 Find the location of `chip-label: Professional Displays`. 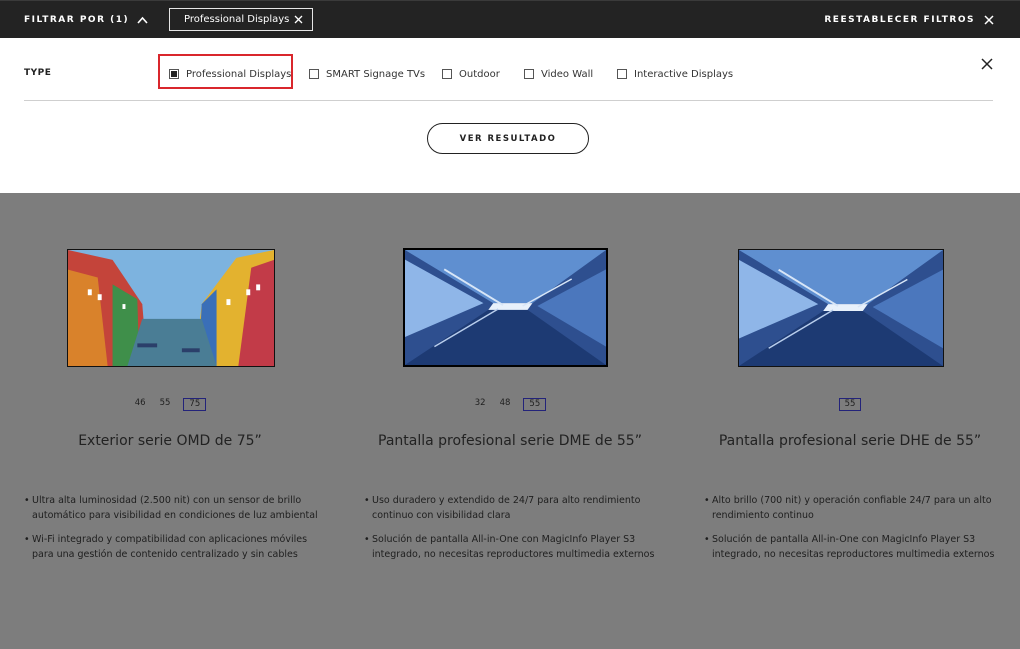

chip-label: Professional Displays is located at coordinates (237, 19).